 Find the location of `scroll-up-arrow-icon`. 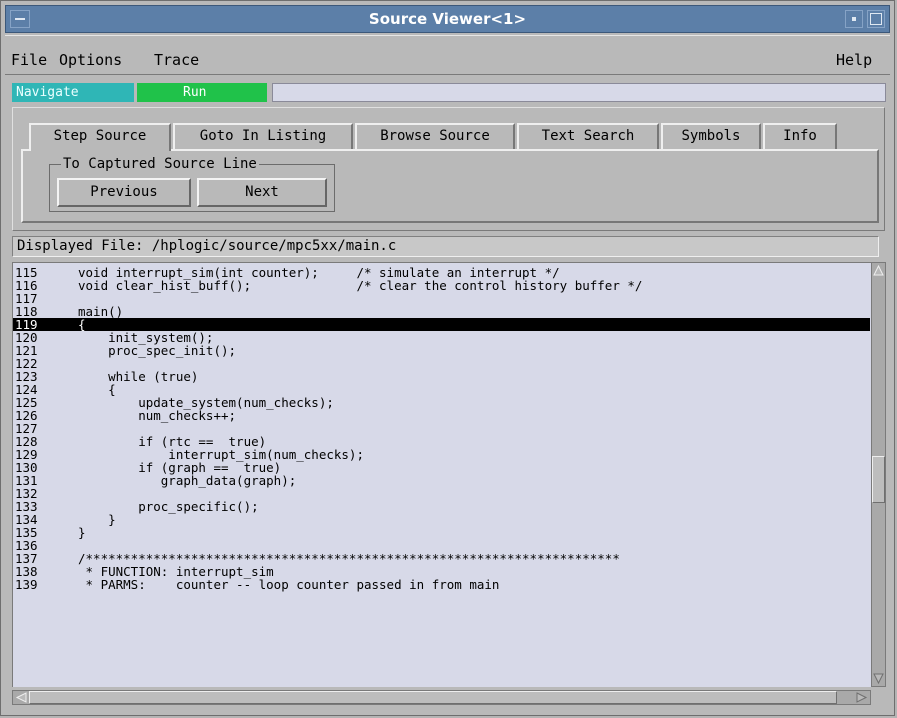

scroll-up-arrow-icon is located at coordinates (878, 270).